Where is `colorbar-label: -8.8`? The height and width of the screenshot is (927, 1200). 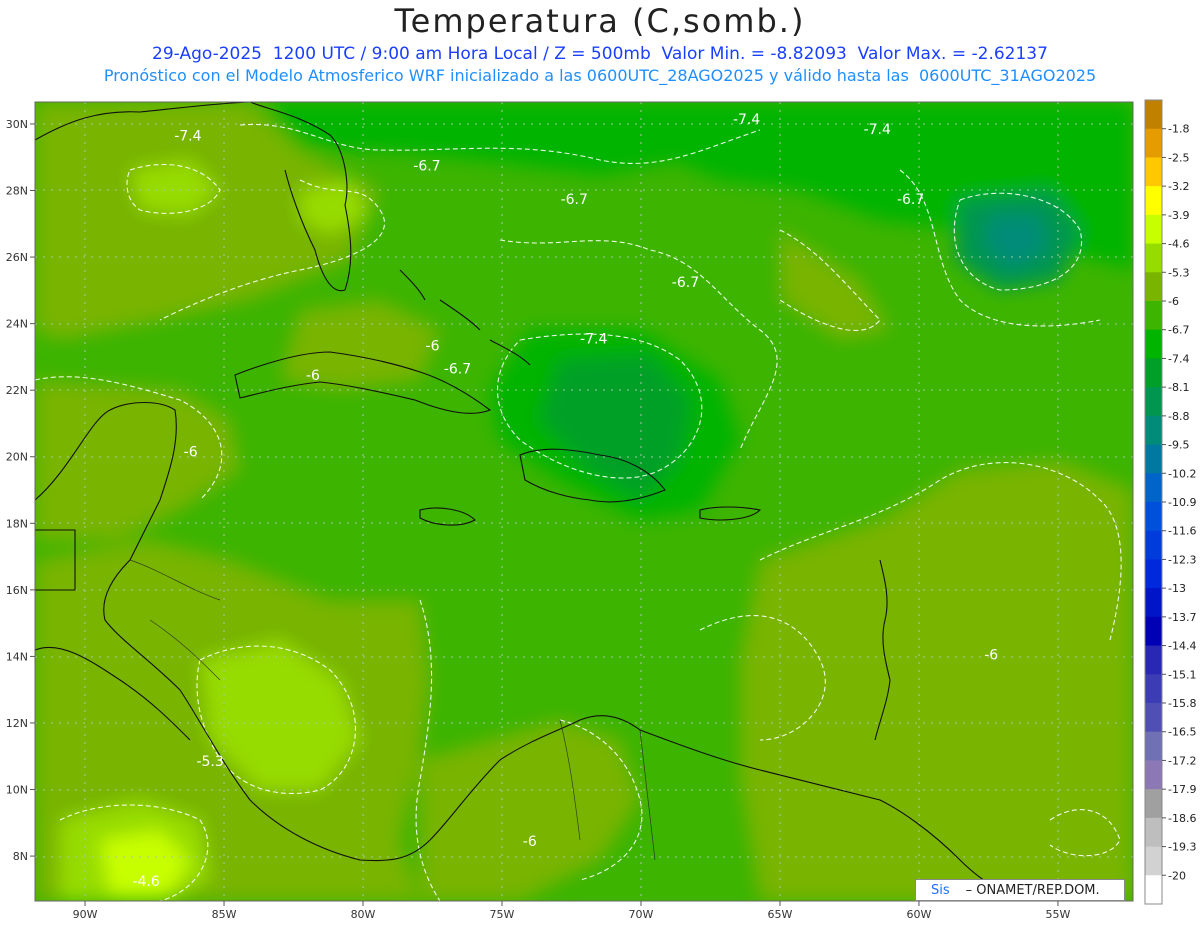 colorbar-label: -8.8 is located at coordinates (1178, 416).